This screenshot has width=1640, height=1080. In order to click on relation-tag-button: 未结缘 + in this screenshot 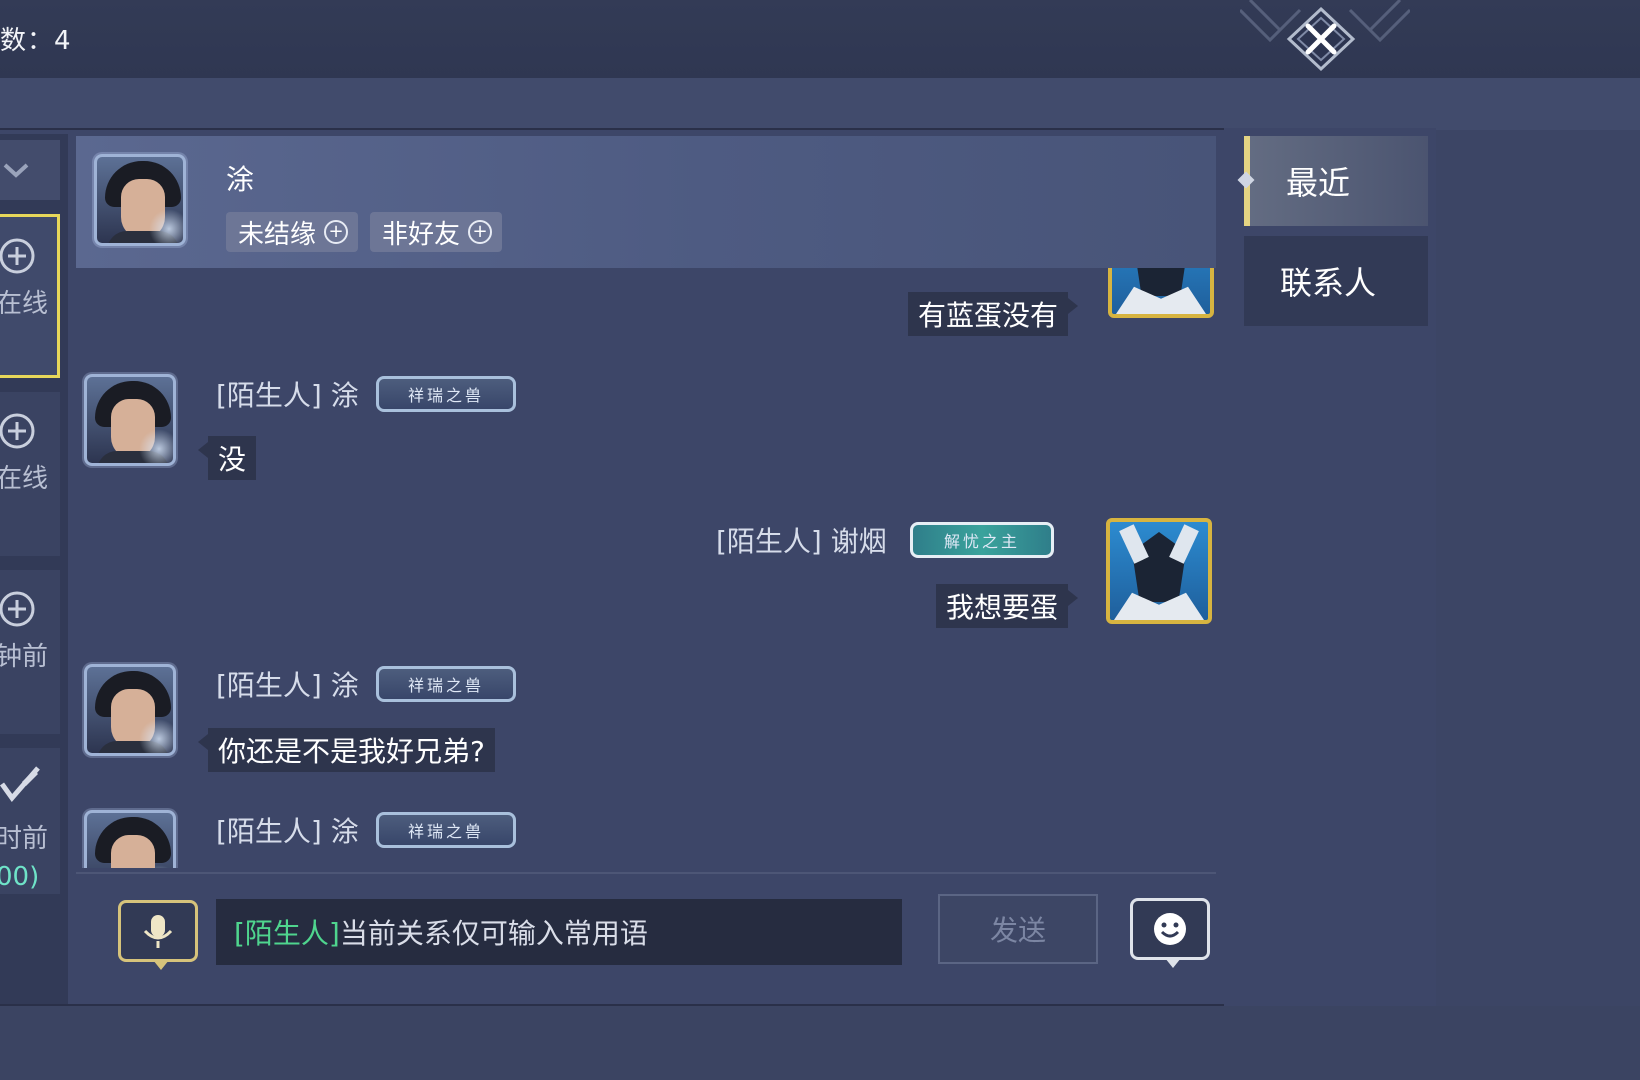, I will do `click(292, 232)`.